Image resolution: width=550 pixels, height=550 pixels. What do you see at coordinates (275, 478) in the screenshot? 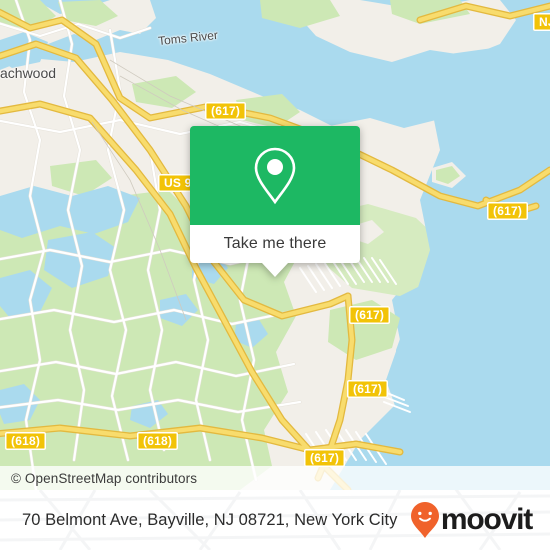
I see `map-attribution: © OpenStreetMap contributors` at bounding box center [275, 478].